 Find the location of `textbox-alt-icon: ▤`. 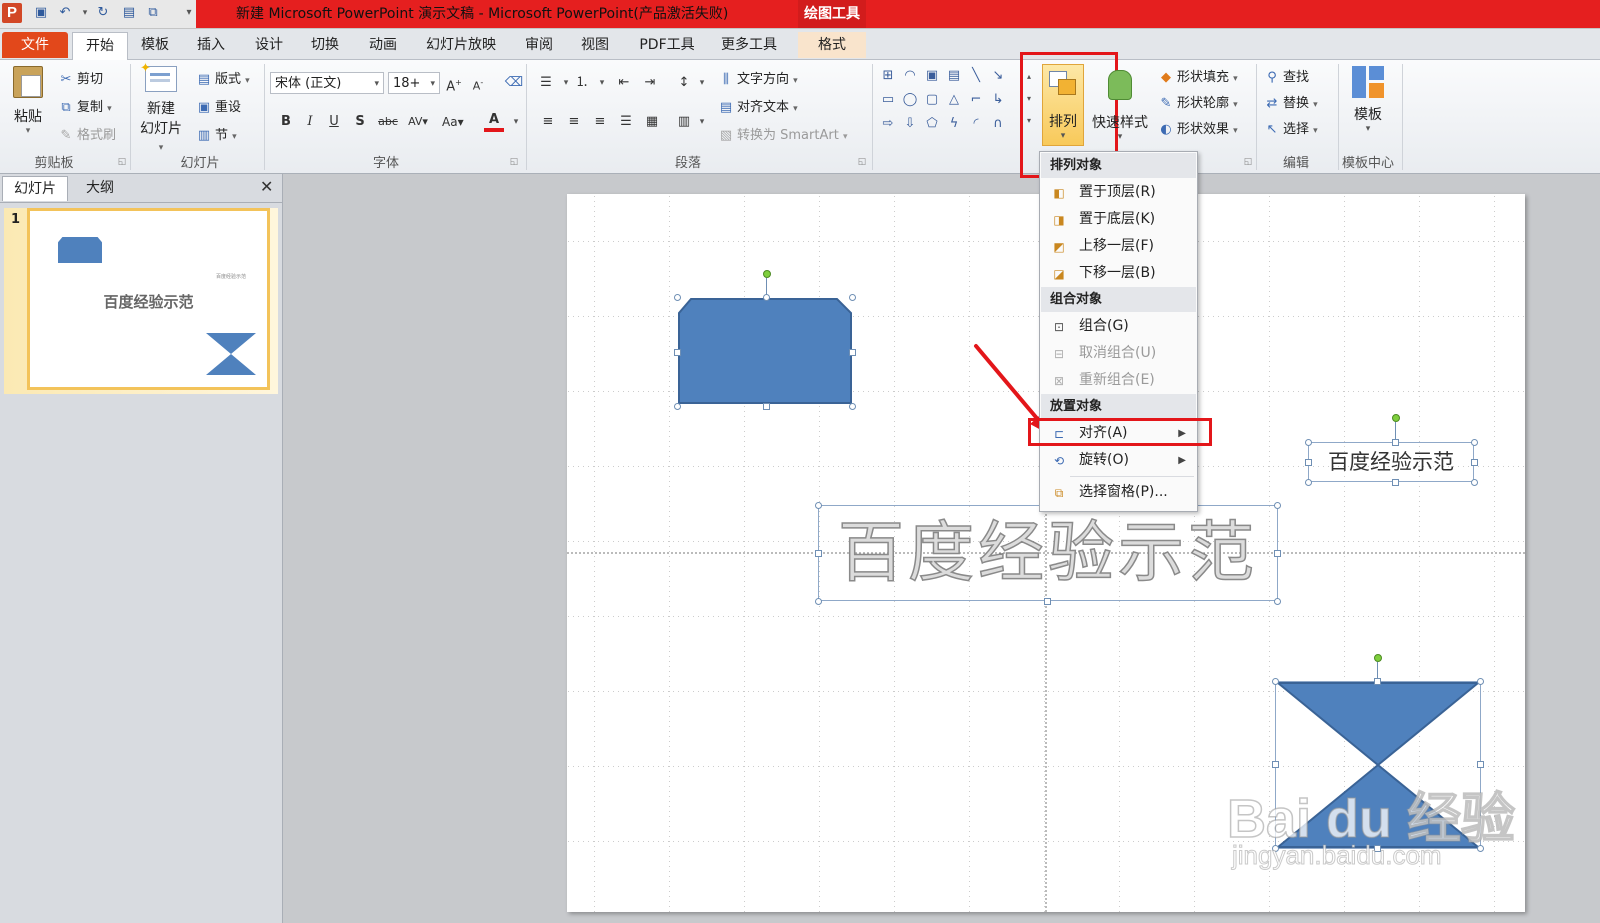

textbox-alt-icon: ▤ is located at coordinates (954, 76).